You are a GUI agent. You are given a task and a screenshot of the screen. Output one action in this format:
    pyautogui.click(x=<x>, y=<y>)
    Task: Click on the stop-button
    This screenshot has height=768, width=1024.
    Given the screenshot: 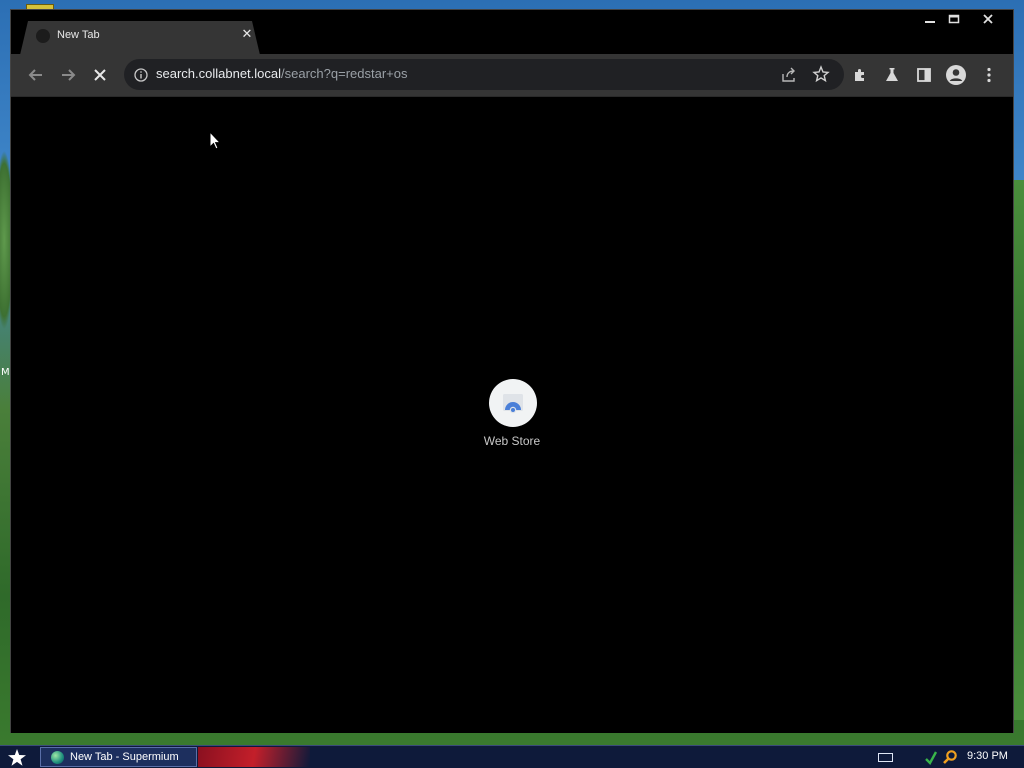 What is the action you would take?
    pyautogui.click(x=100, y=75)
    